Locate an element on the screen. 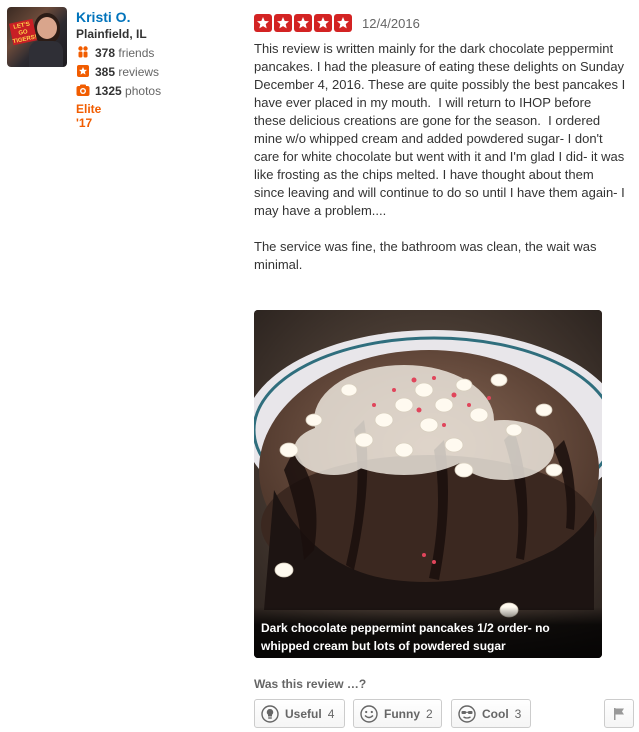 The image size is (639, 732). star-rating is located at coordinates (303, 23).